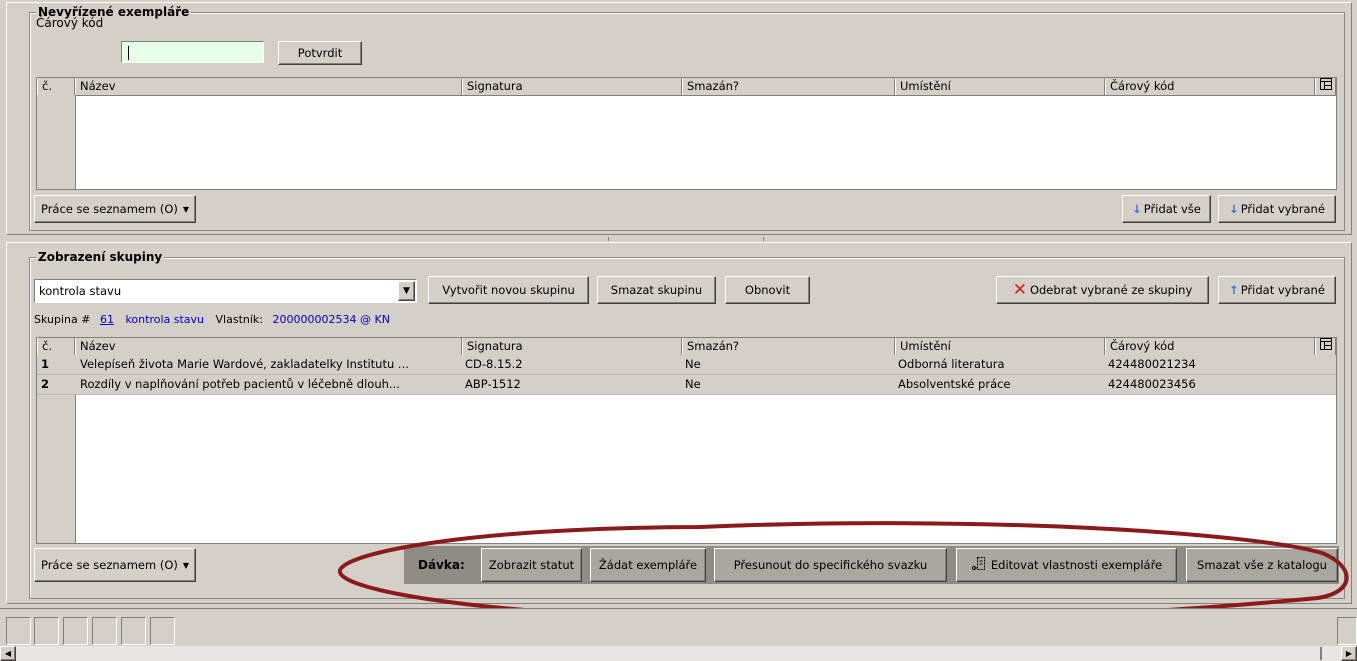 The height and width of the screenshot is (661, 1357). What do you see at coordinates (678, 653) in the screenshot?
I see `horizontal-scrollbar: ◀ ▶` at bounding box center [678, 653].